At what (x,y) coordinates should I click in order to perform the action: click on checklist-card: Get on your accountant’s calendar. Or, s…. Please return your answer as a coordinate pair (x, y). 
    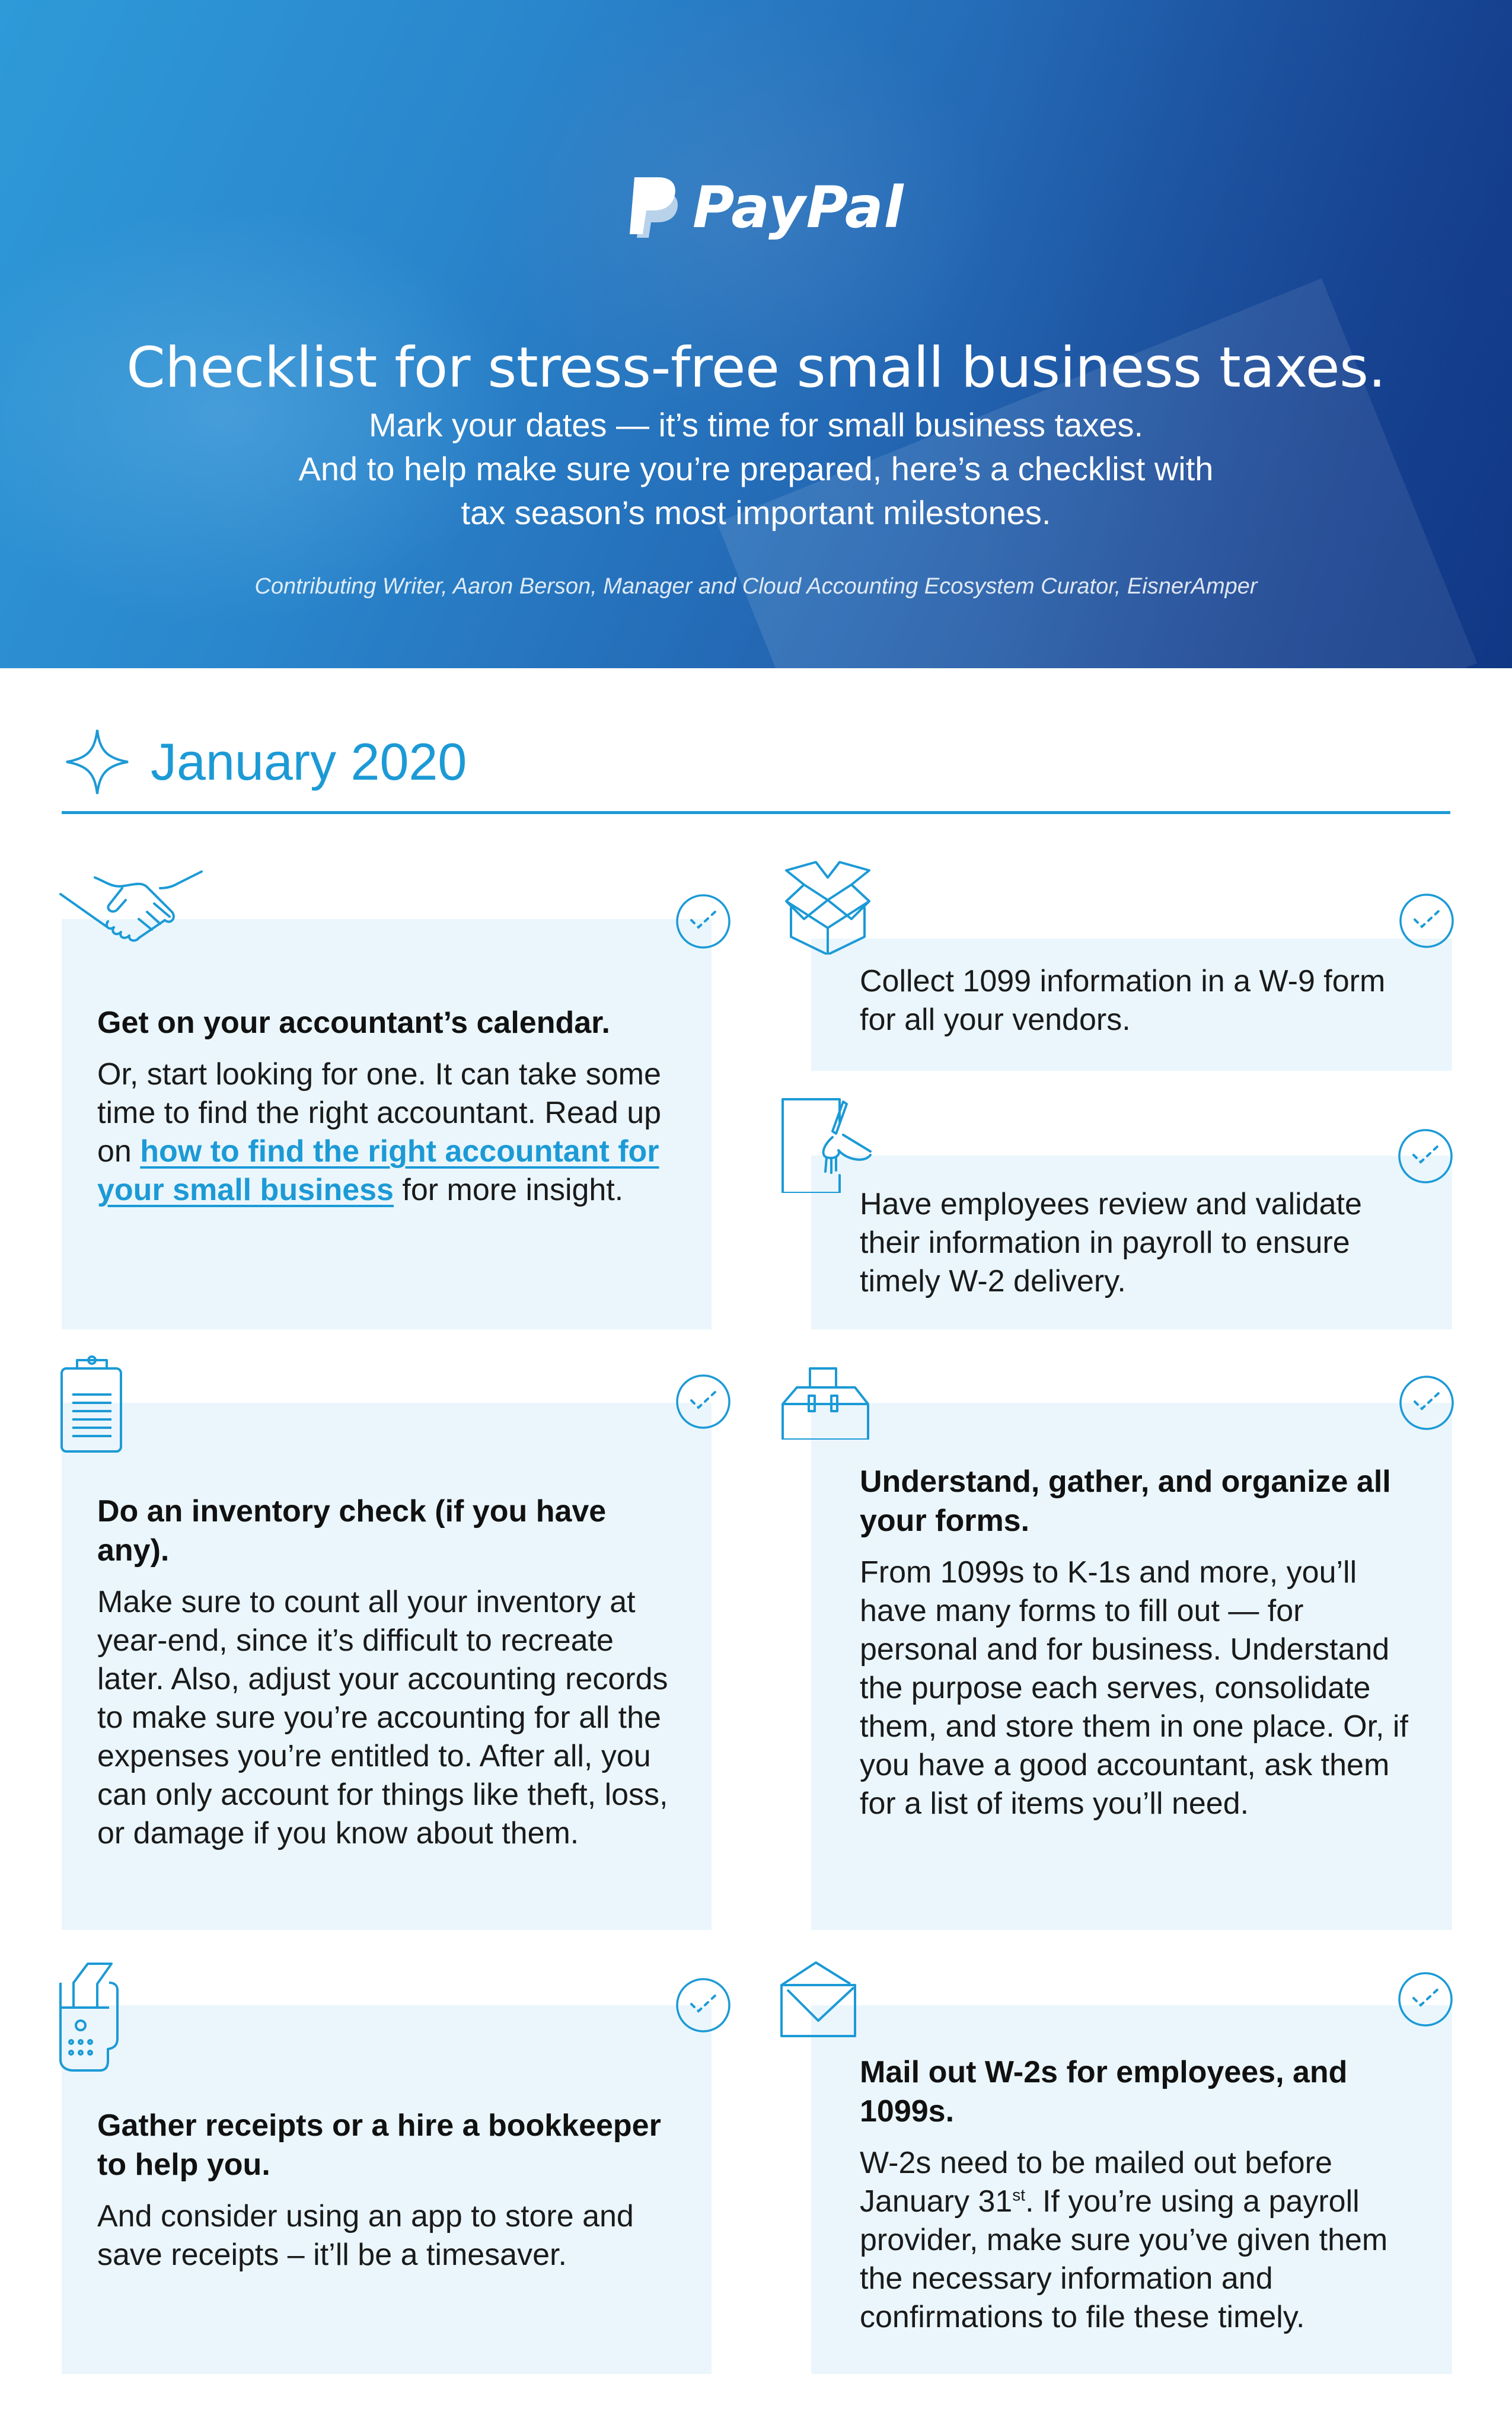
    Looking at the image, I should click on (387, 1124).